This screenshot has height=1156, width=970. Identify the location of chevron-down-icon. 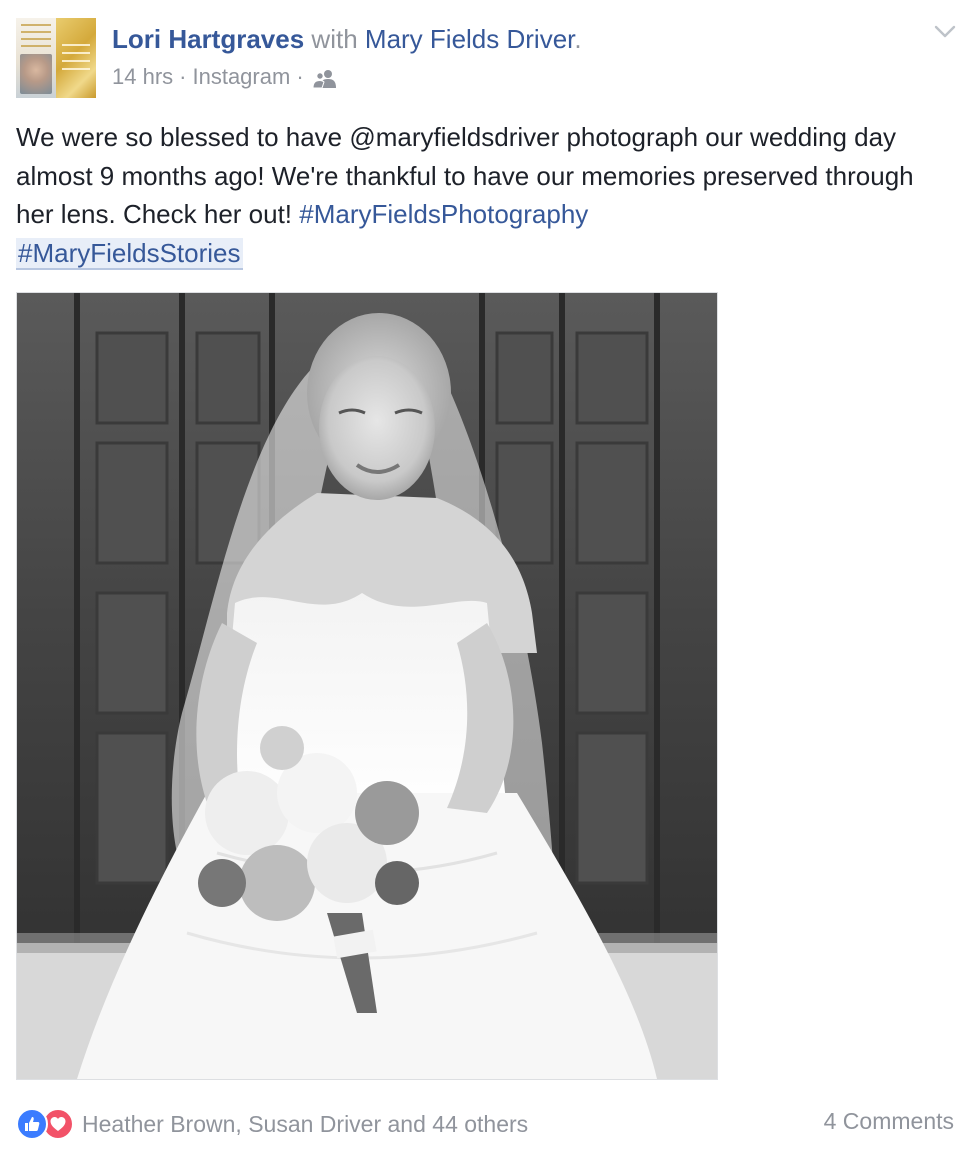
(945, 32).